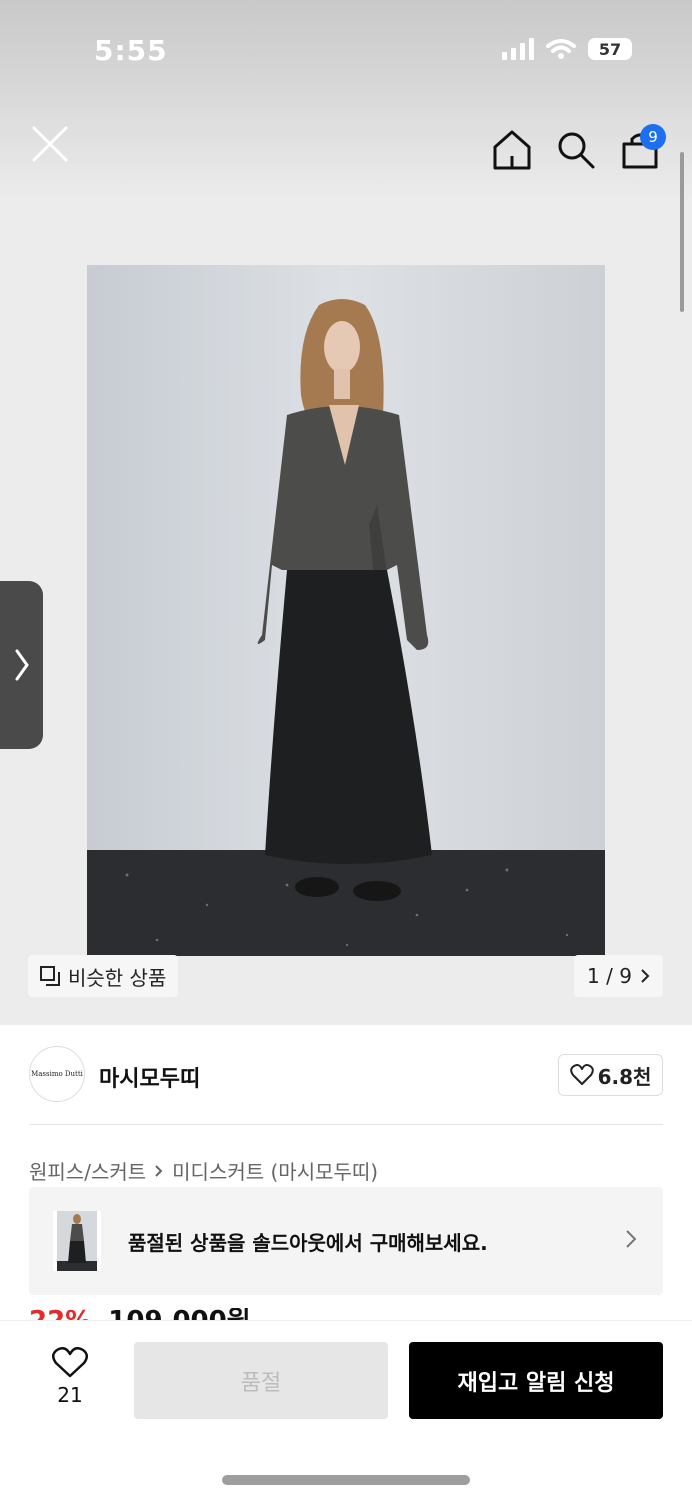 The width and height of the screenshot is (692, 1500). What do you see at coordinates (87, 1170) in the screenshot?
I see `breadcrumb-category: 원피스/스커트` at bounding box center [87, 1170].